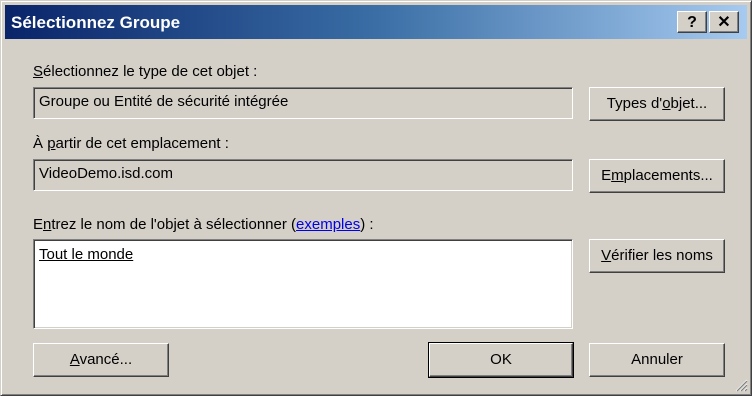 The height and width of the screenshot is (396, 752). Describe the element at coordinates (150, 71) in the screenshot. I see `object-type-label-text: électionnez le type de cet objet :` at that location.